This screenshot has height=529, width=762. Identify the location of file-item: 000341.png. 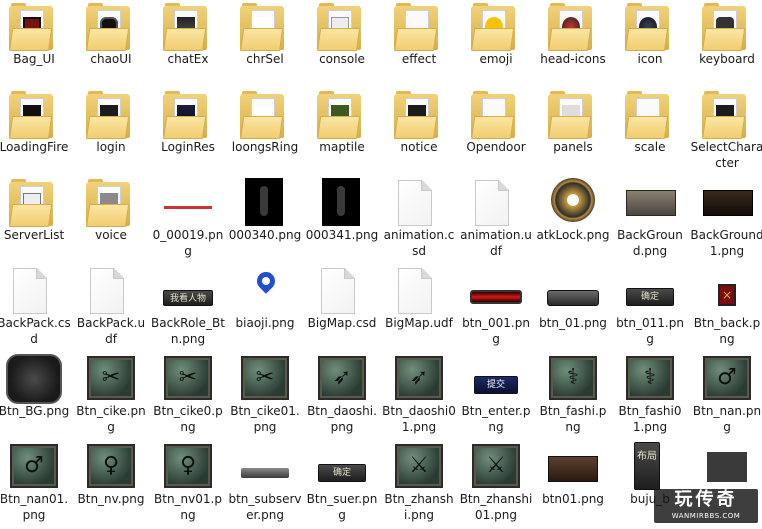
(342, 220).